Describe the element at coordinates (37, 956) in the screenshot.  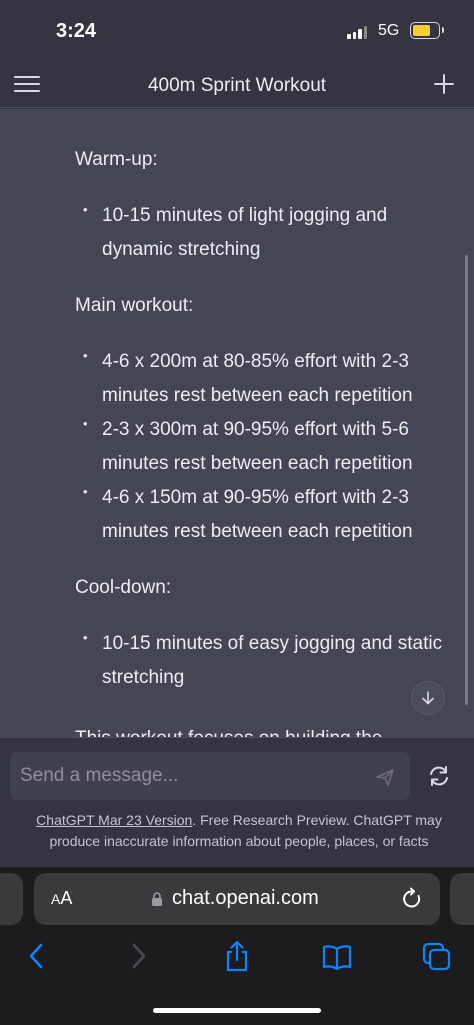
I see `back-icon` at that location.